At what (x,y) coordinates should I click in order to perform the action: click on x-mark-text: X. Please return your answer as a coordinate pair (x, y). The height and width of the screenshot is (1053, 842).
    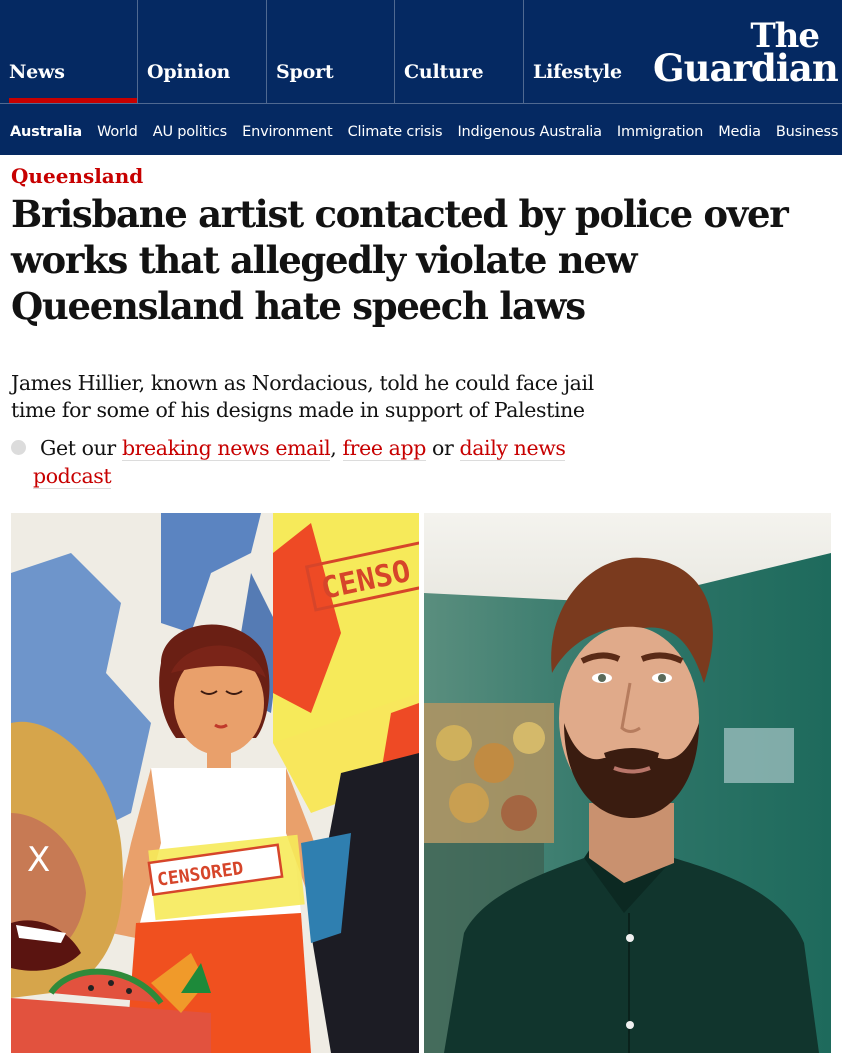
    Looking at the image, I should click on (38, 860).